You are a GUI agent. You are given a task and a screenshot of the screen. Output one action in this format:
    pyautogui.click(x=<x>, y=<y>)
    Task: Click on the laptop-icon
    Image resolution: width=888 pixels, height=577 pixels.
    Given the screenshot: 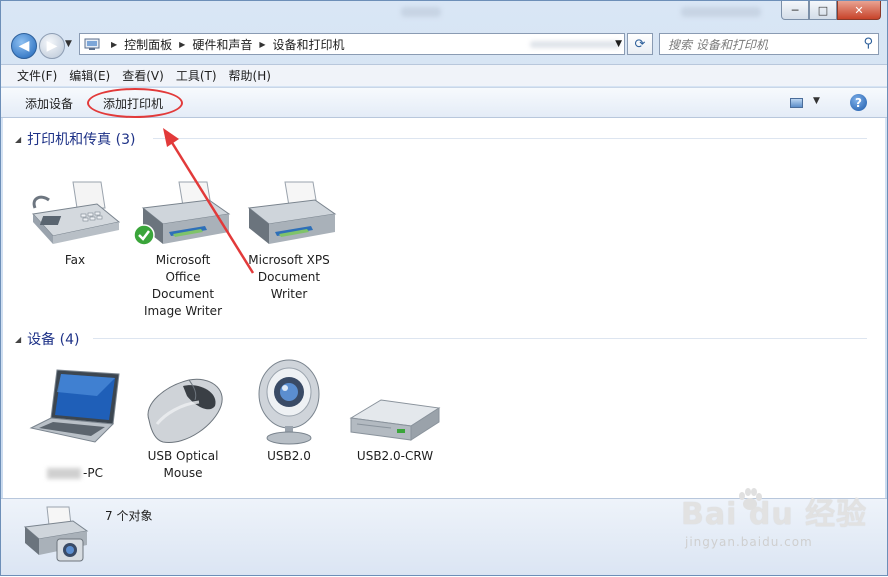 What is the action you would take?
    pyautogui.click(x=74, y=406)
    